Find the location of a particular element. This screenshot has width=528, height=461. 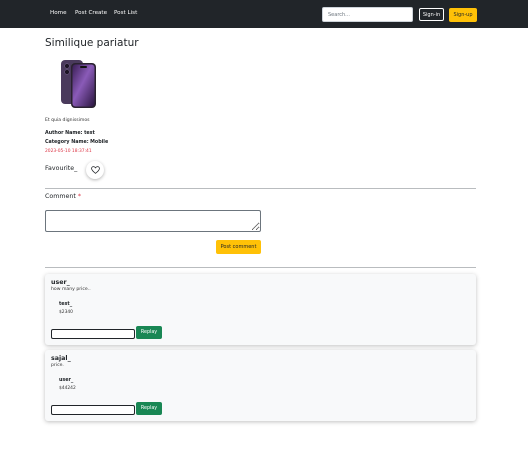

reply-user: test_ is located at coordinates (66, 304).